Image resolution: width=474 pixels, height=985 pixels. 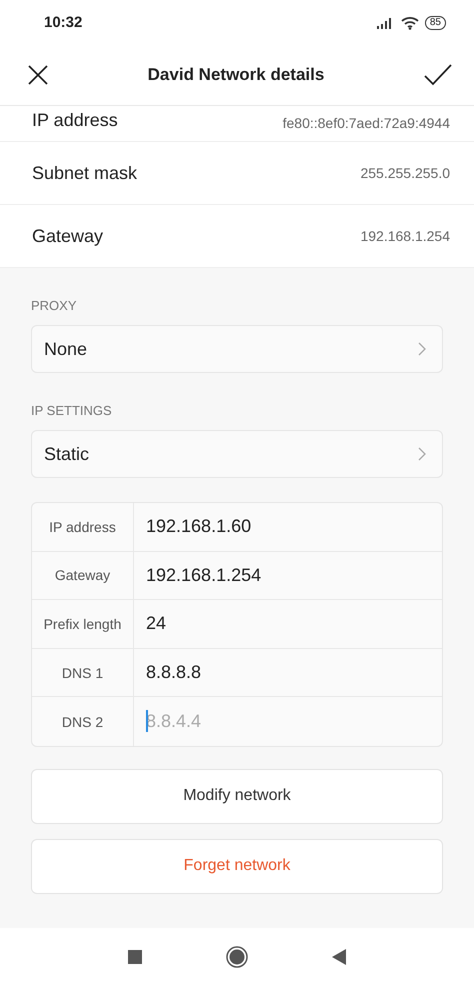 What do you see at coordinates (237, 349) in the screenshot?
I see `proxy-dropdown: None` at bounding box center [237, 349].